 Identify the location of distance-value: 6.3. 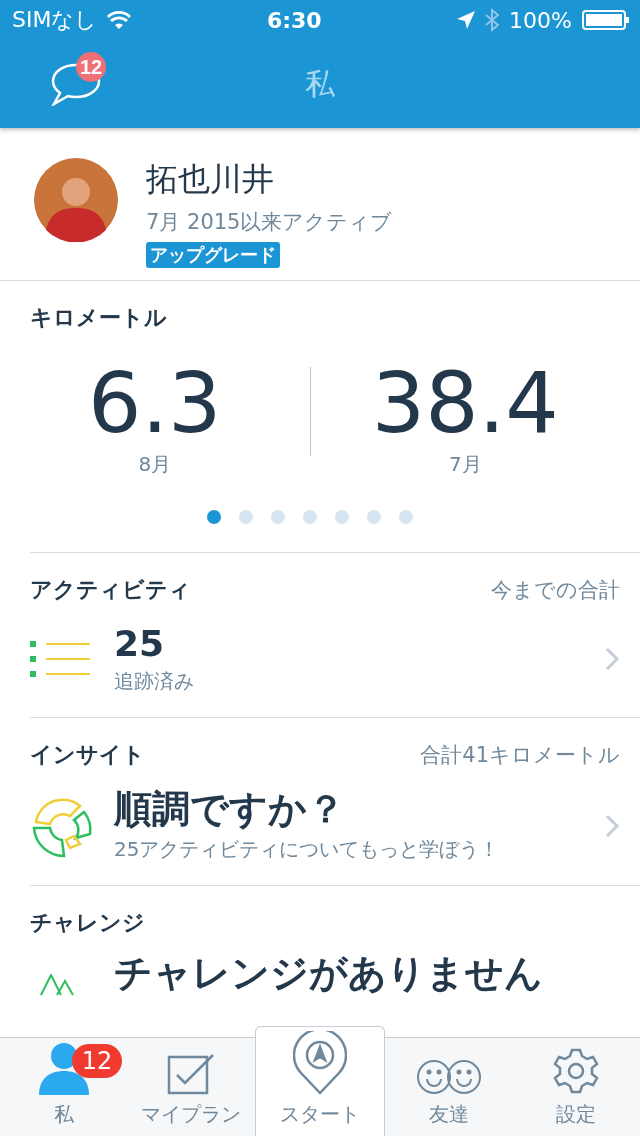
(154, 403).